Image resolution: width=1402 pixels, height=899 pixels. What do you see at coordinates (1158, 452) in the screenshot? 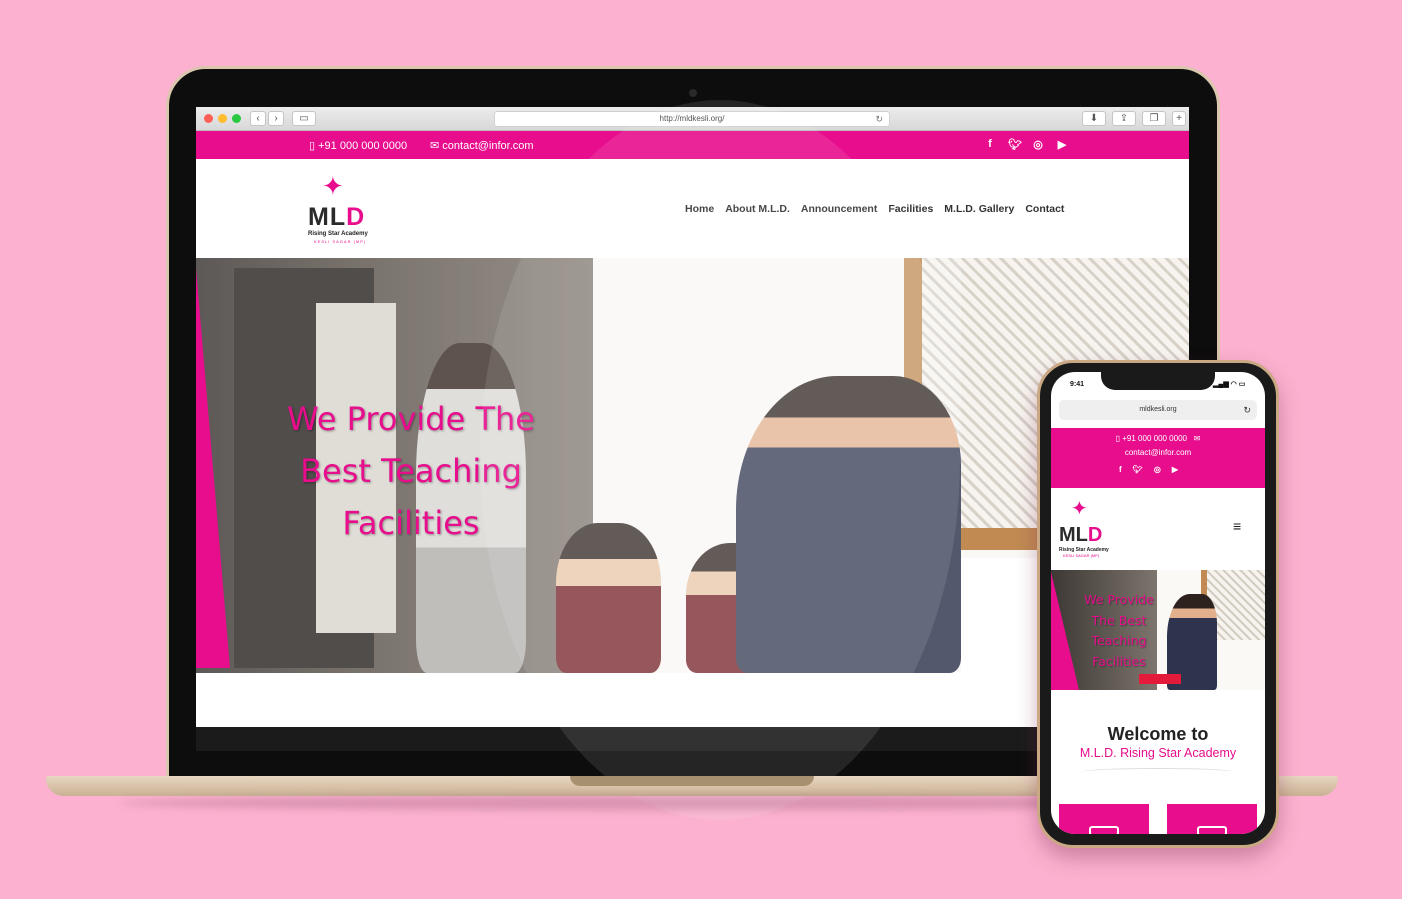
I see `mobile-email-address: contact@infor.com` at bounding box center [1158, 452].